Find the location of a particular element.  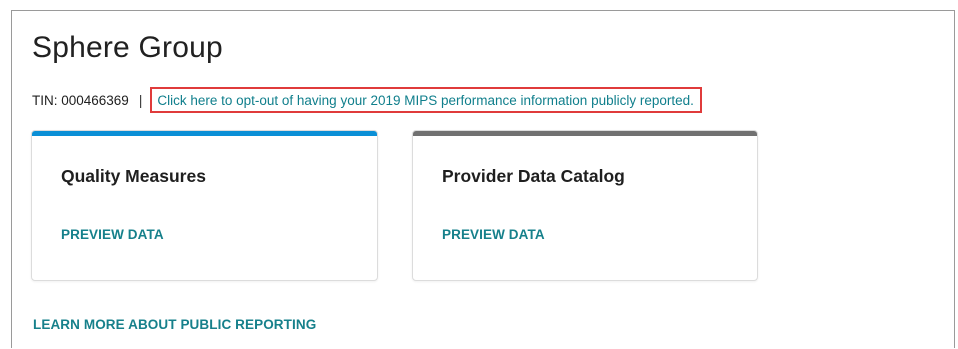

tin-label: TIN: 000466369 is located at coordinates (80, 100).